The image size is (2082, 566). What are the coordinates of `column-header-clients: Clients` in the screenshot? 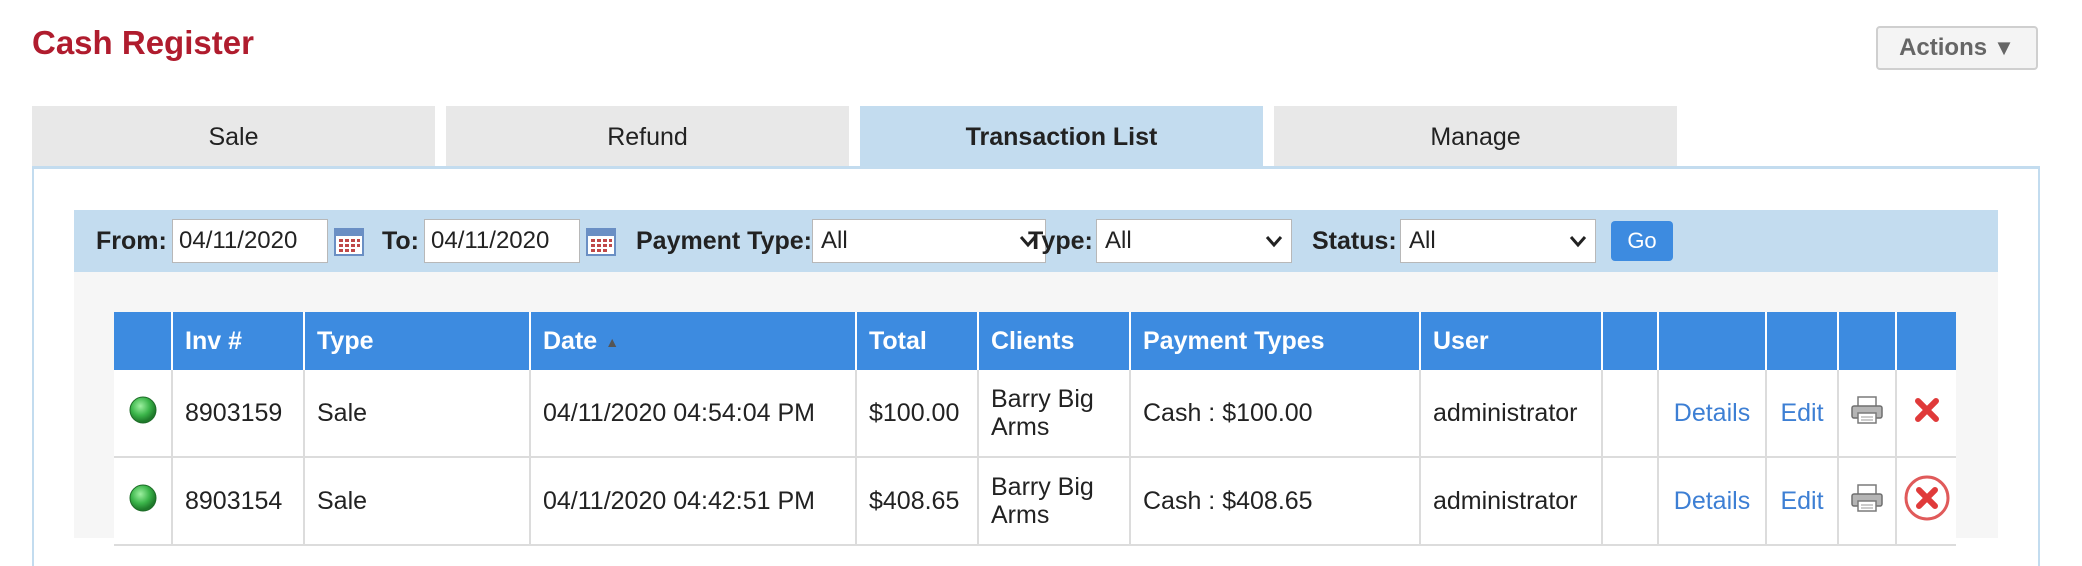 It's located at (1054, 341).